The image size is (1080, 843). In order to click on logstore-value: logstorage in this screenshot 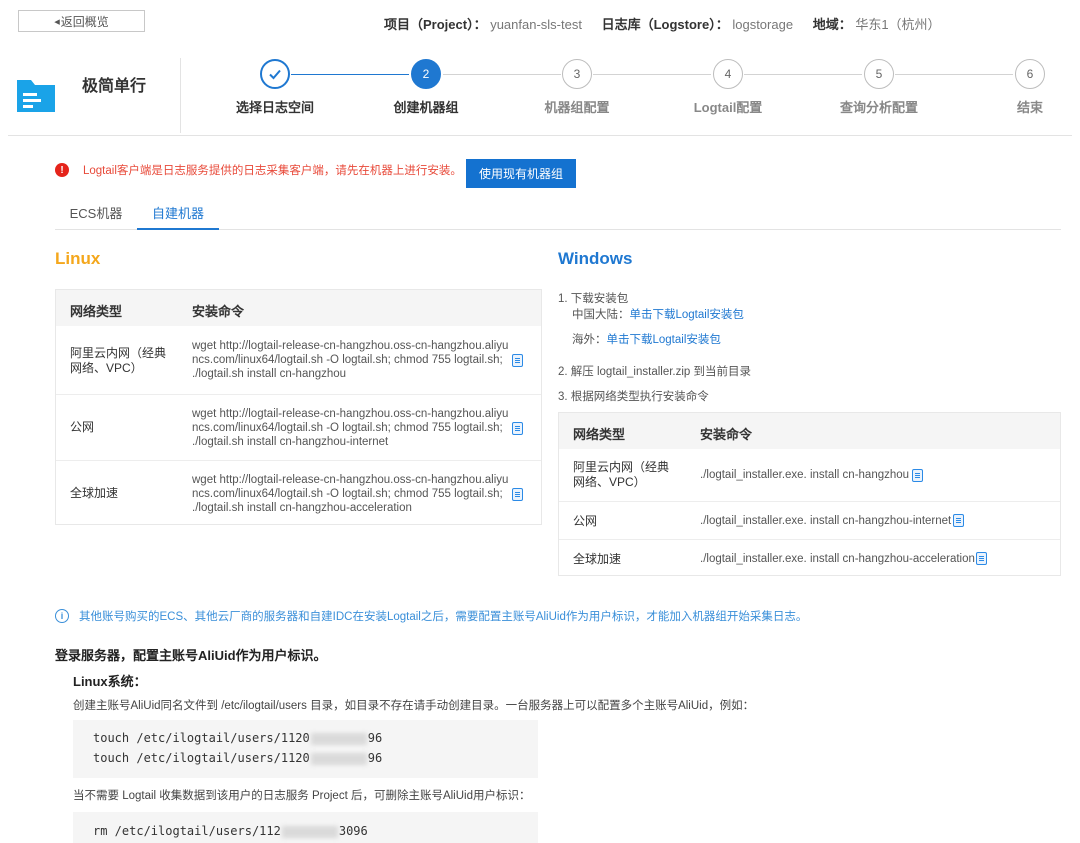, I will do `click(763, 24)`.